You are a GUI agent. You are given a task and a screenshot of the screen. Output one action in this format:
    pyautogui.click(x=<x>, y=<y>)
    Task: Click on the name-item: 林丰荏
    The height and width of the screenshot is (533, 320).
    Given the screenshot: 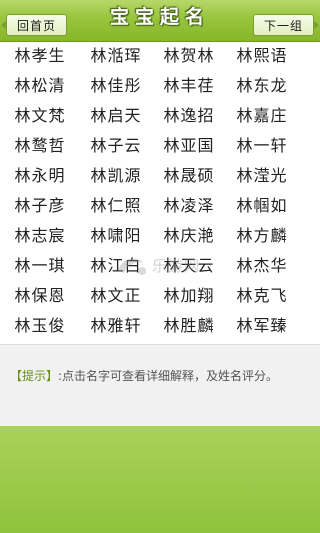 What is the action you would take?
    pyautogui.click(x=189, y=86)
    